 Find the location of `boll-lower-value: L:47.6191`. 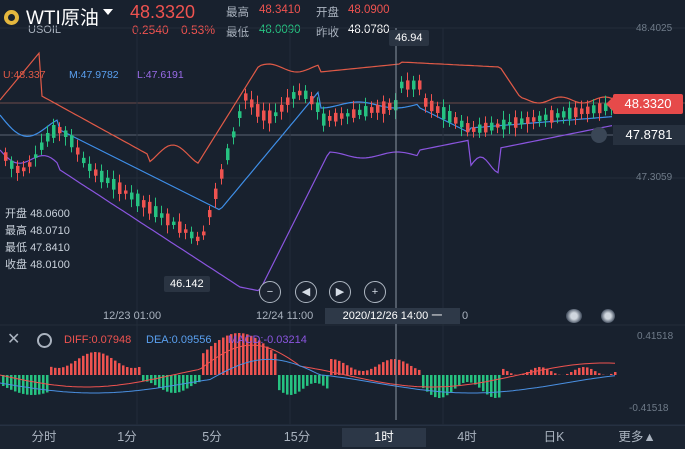

boll-lower-value: L:47.6191 is located at coordinates (160, 75).